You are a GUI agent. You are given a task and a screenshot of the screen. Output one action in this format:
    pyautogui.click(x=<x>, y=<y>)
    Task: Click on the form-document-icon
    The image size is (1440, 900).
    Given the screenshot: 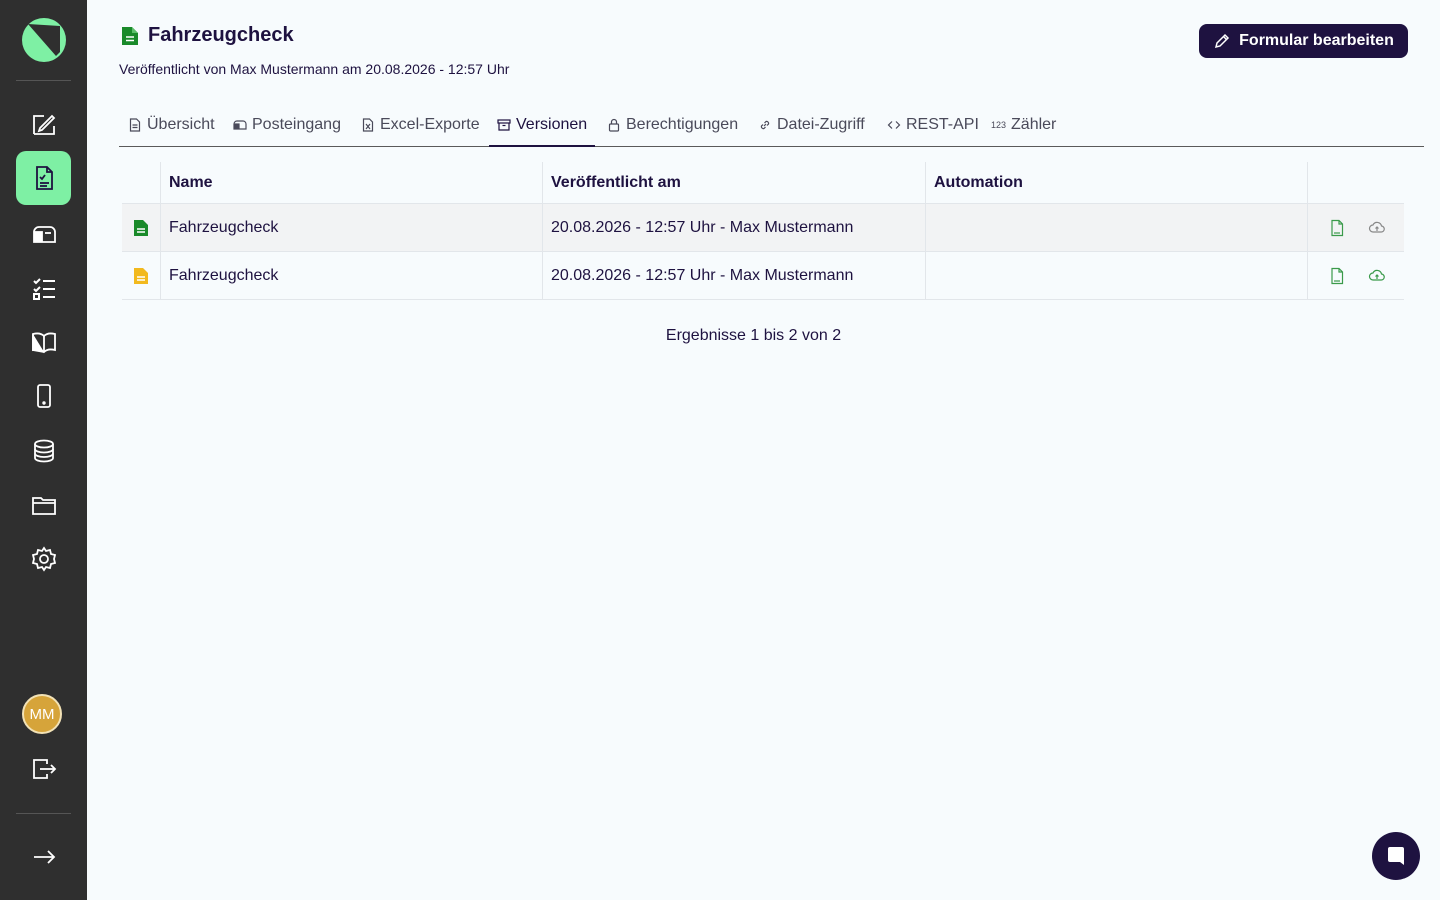 What is the action you would take?
    pyautogui.click(x=44, y=178)
    